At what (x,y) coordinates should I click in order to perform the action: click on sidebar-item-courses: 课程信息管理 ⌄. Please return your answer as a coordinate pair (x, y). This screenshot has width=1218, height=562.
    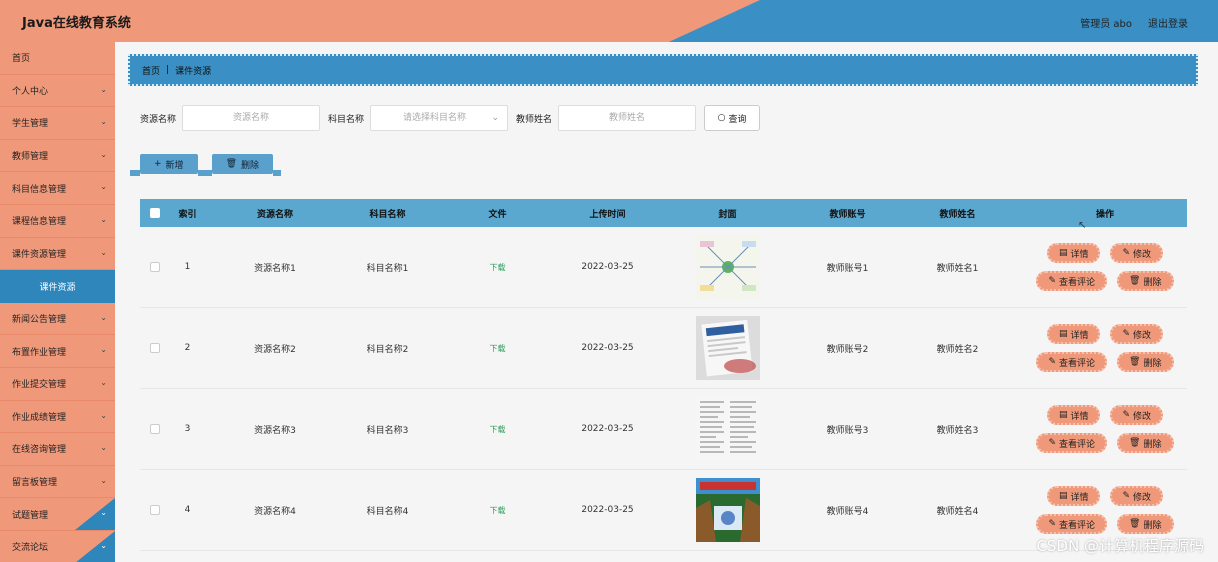
    Looking at the image, I should click on (57, 221).